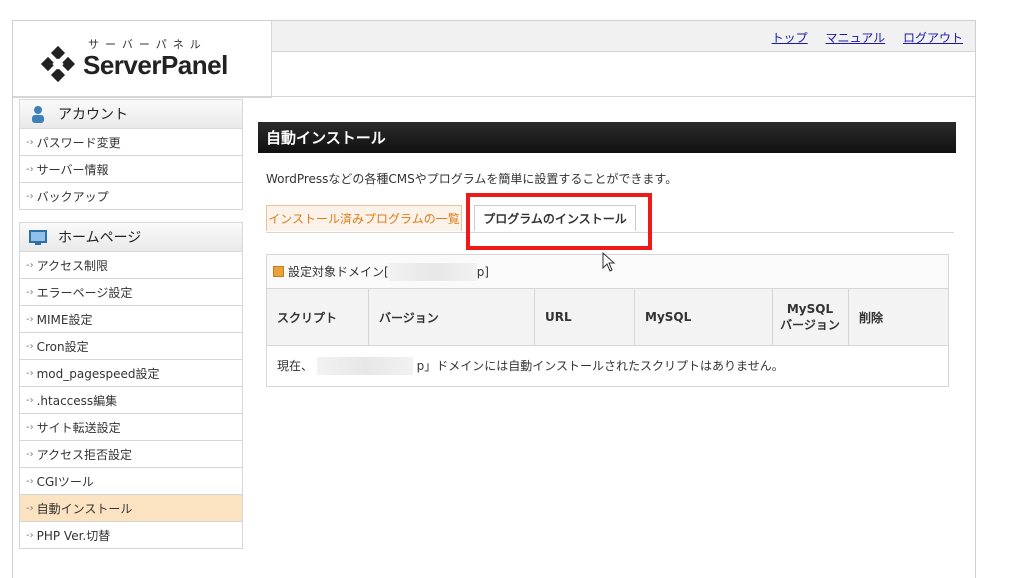 This screenshot has height=578, width=1024. What do you see at coordinates (555, 218) in the screenshot?
I see `tab-install-program: プログラムのインストール` at bounding box center [555, 218].